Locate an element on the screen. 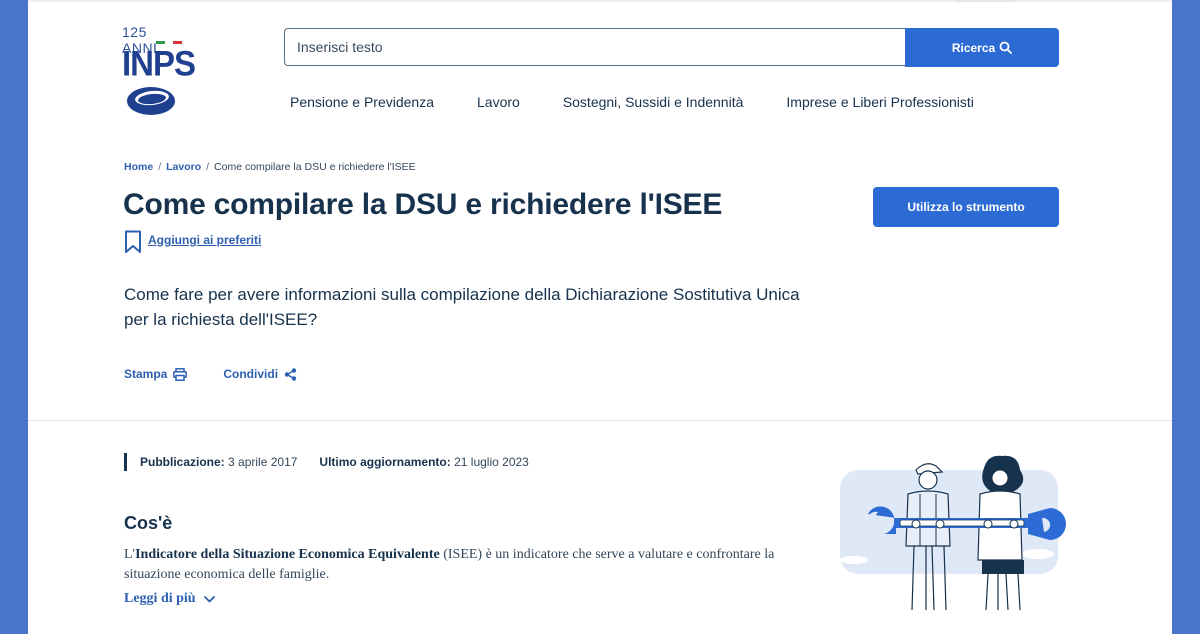  search-button: Ricerca is located at coordinates (982, 47).